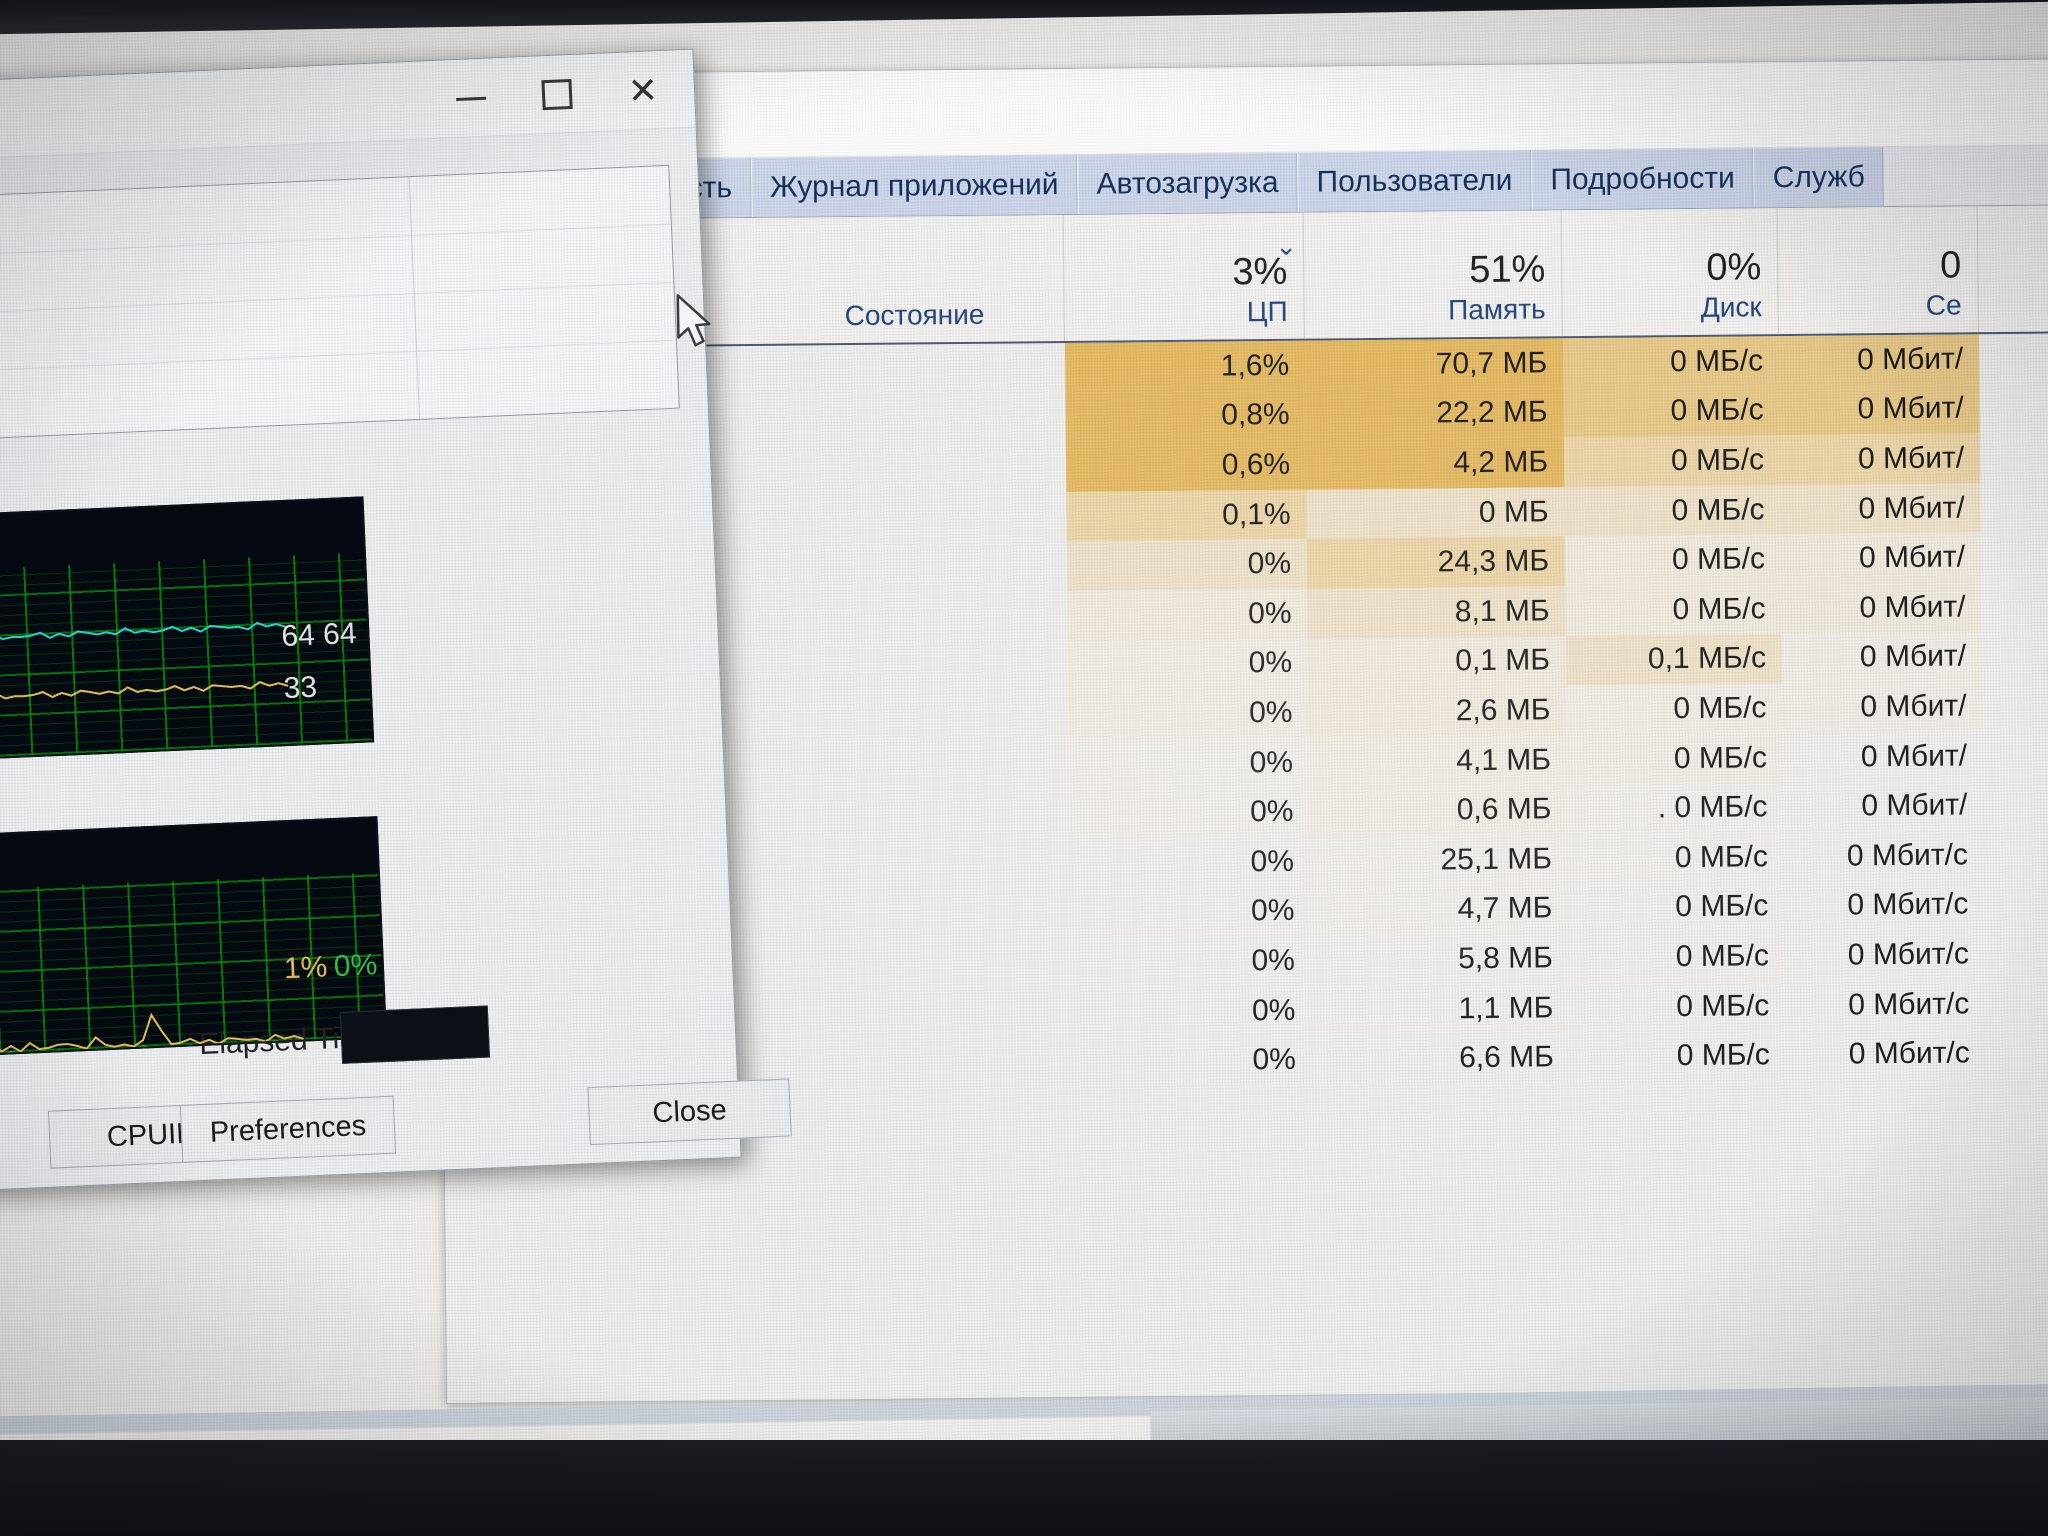  What do you see at coordinates (1435, 513) in the screenshot?
I see `cell-memory: 0 МБ` at bounding box center [1435, 513].